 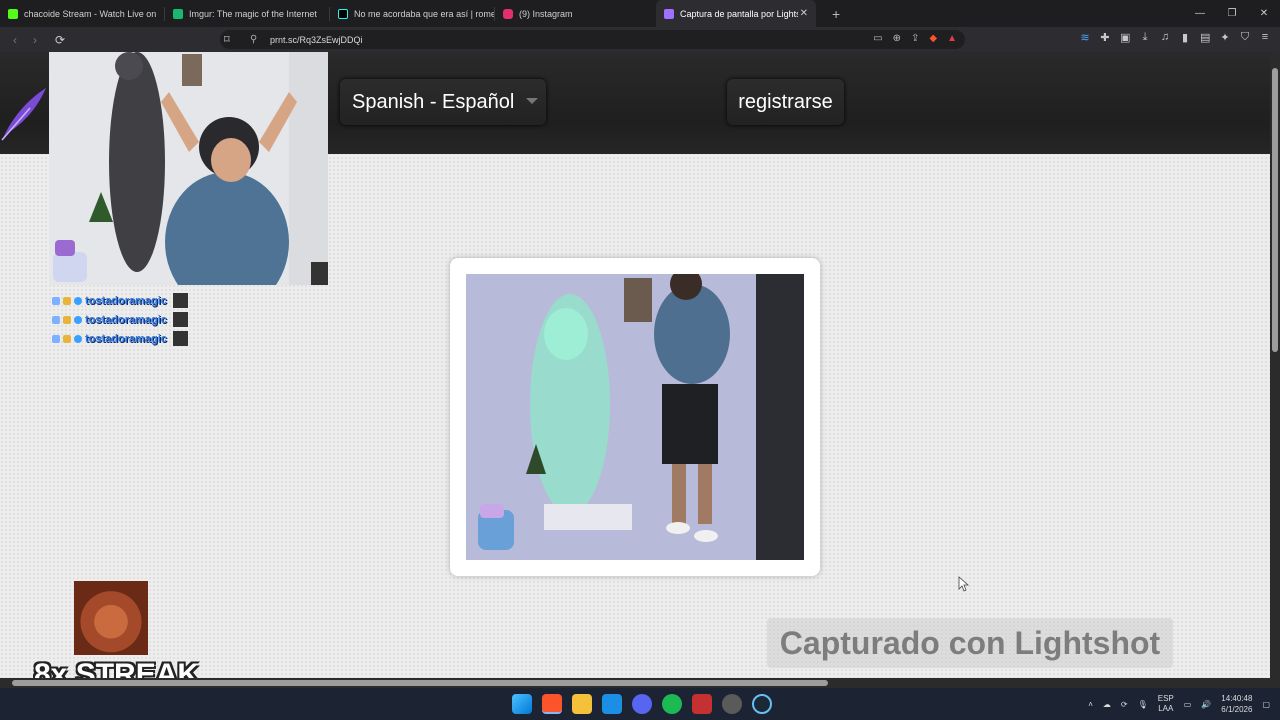 What do you see at coordinates (532, 101) in the screenshot?
I see `chevron-down-icon` at bounding box center [532, 101].